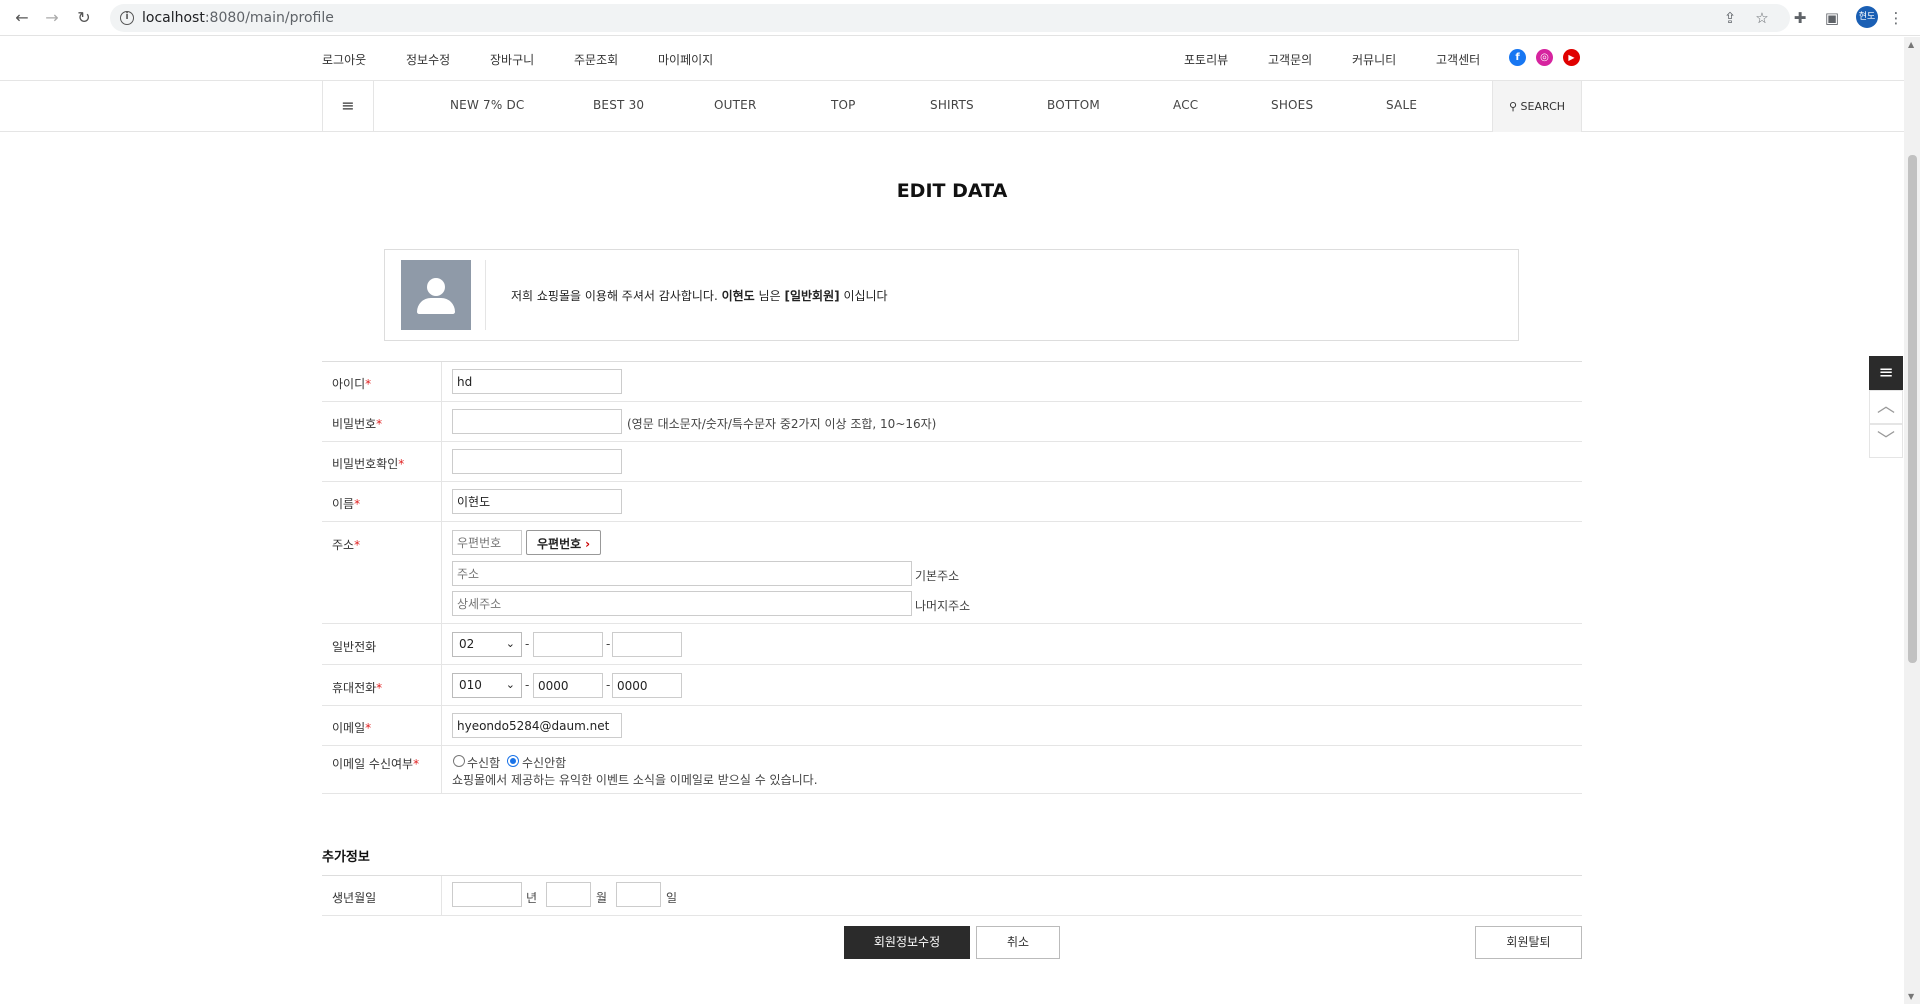 The width and height of the screenshot is (1920, 1004). I want to click on reload-icon: ↻, so click(84, 18).